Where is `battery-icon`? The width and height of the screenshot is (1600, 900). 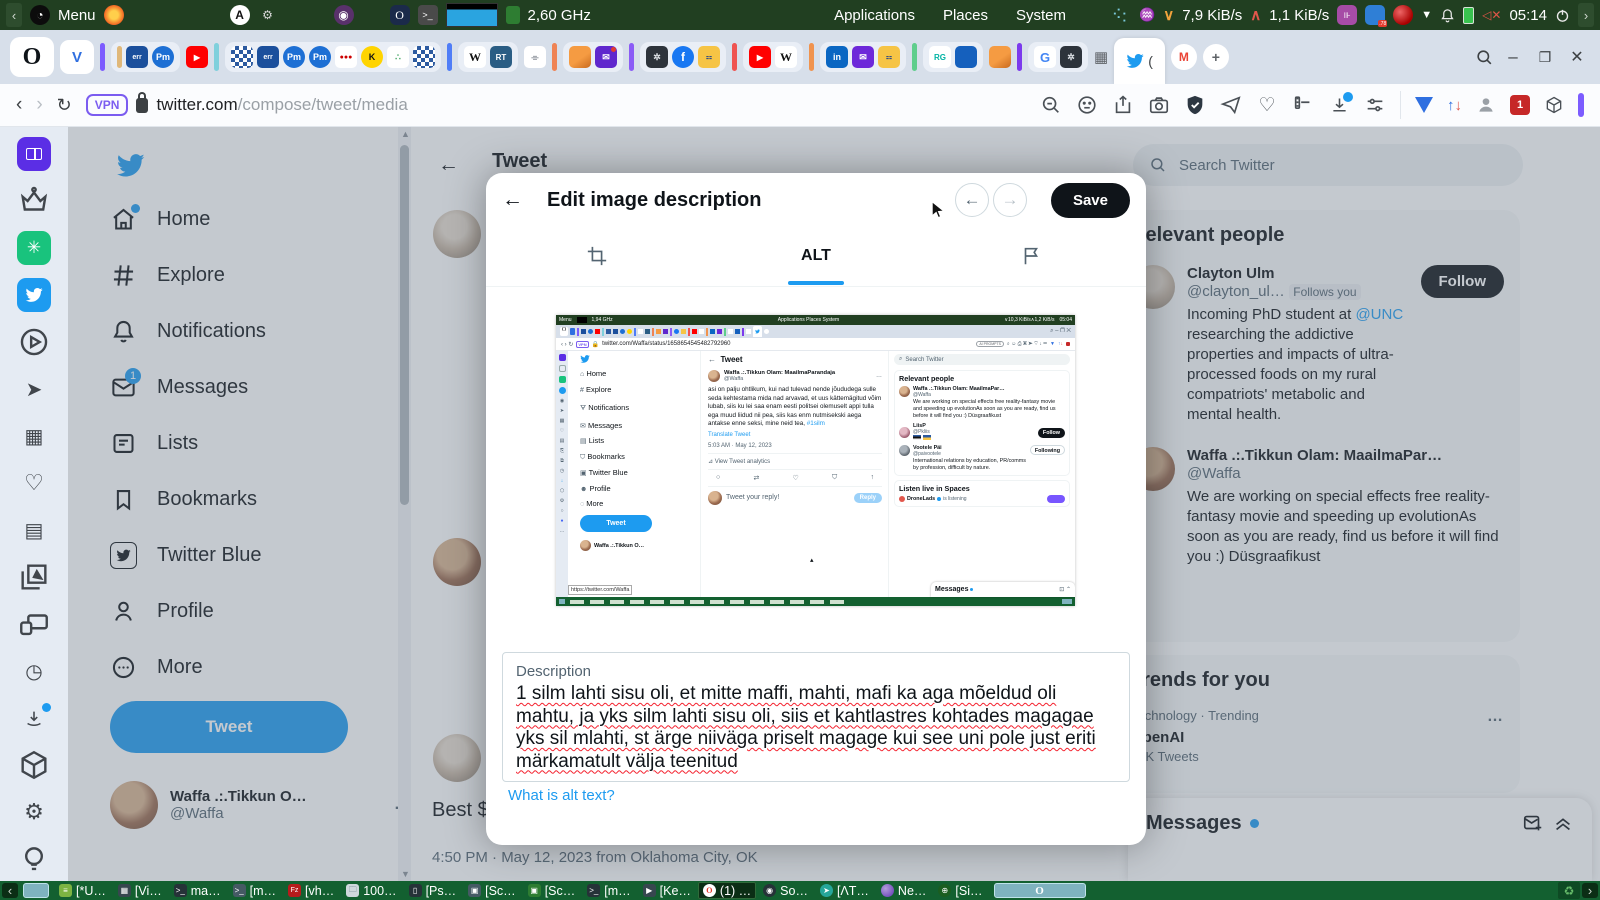
battery-icon is located at coordinates (1469, 15).